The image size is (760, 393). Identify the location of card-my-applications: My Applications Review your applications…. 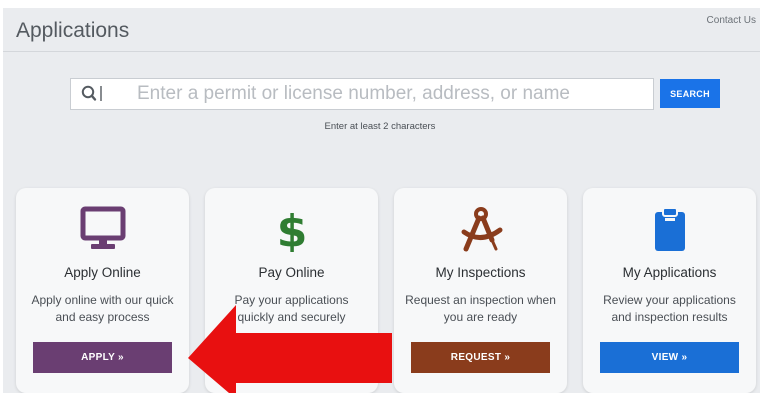
(669, 290).